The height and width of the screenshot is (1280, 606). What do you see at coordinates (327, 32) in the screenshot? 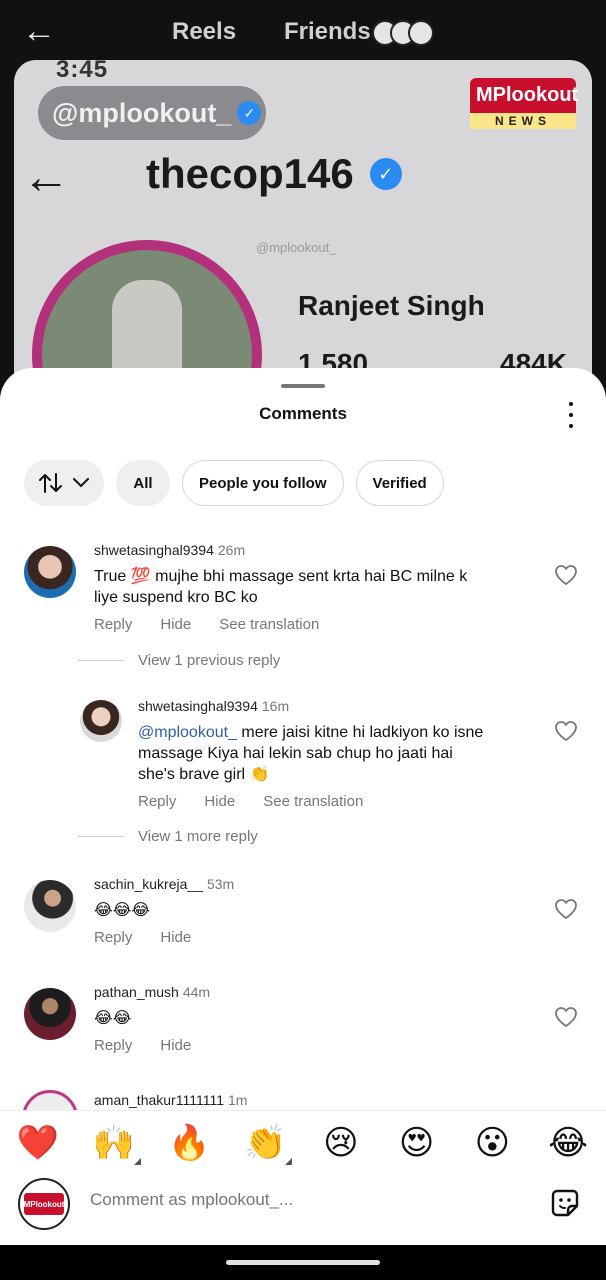
I see `tab-friends: Friends` at bounding box center [327, 32].